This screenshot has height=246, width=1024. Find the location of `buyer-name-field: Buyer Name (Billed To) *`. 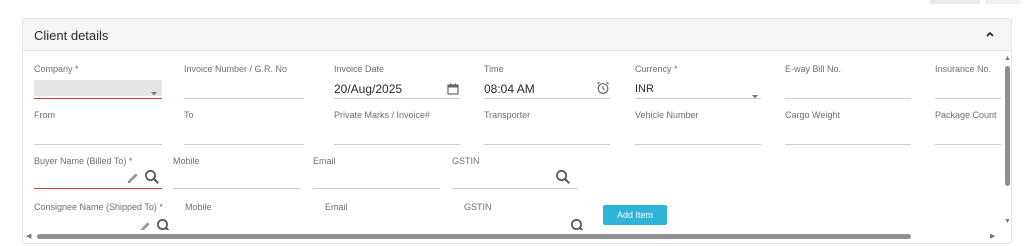

buyer-name-field: Buyer Name (Billed To) * is located at coordinates (98, 175).